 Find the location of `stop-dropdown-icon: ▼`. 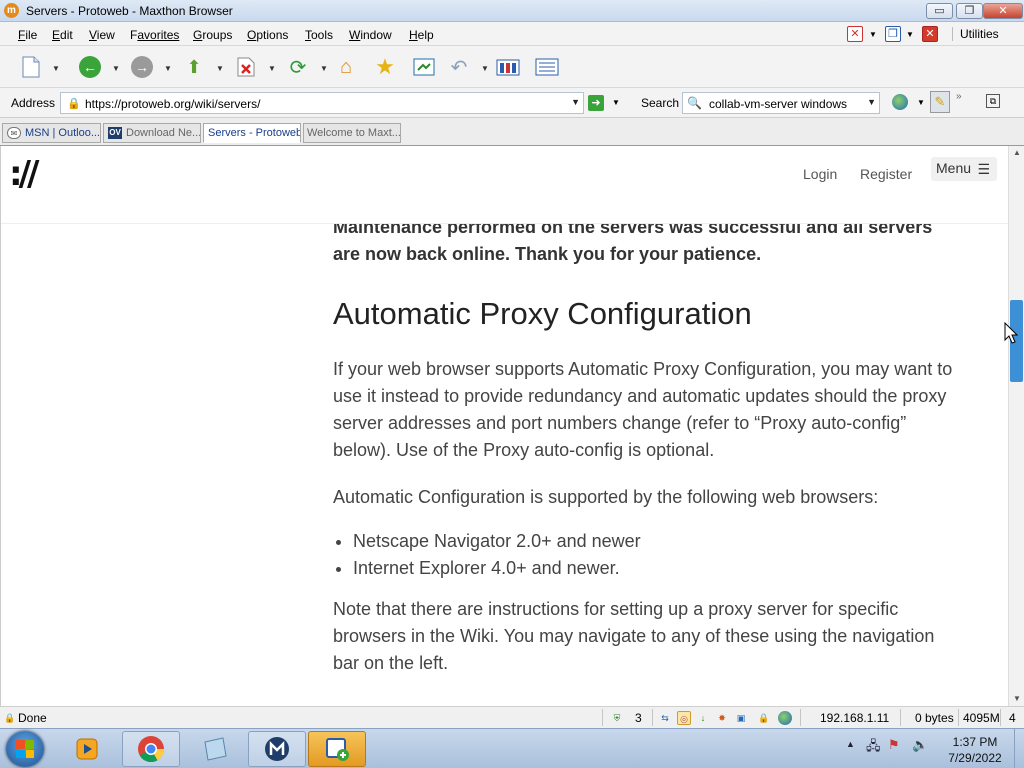

stop-dropdown-icon: ▼ is located at coordinates (272, 68).